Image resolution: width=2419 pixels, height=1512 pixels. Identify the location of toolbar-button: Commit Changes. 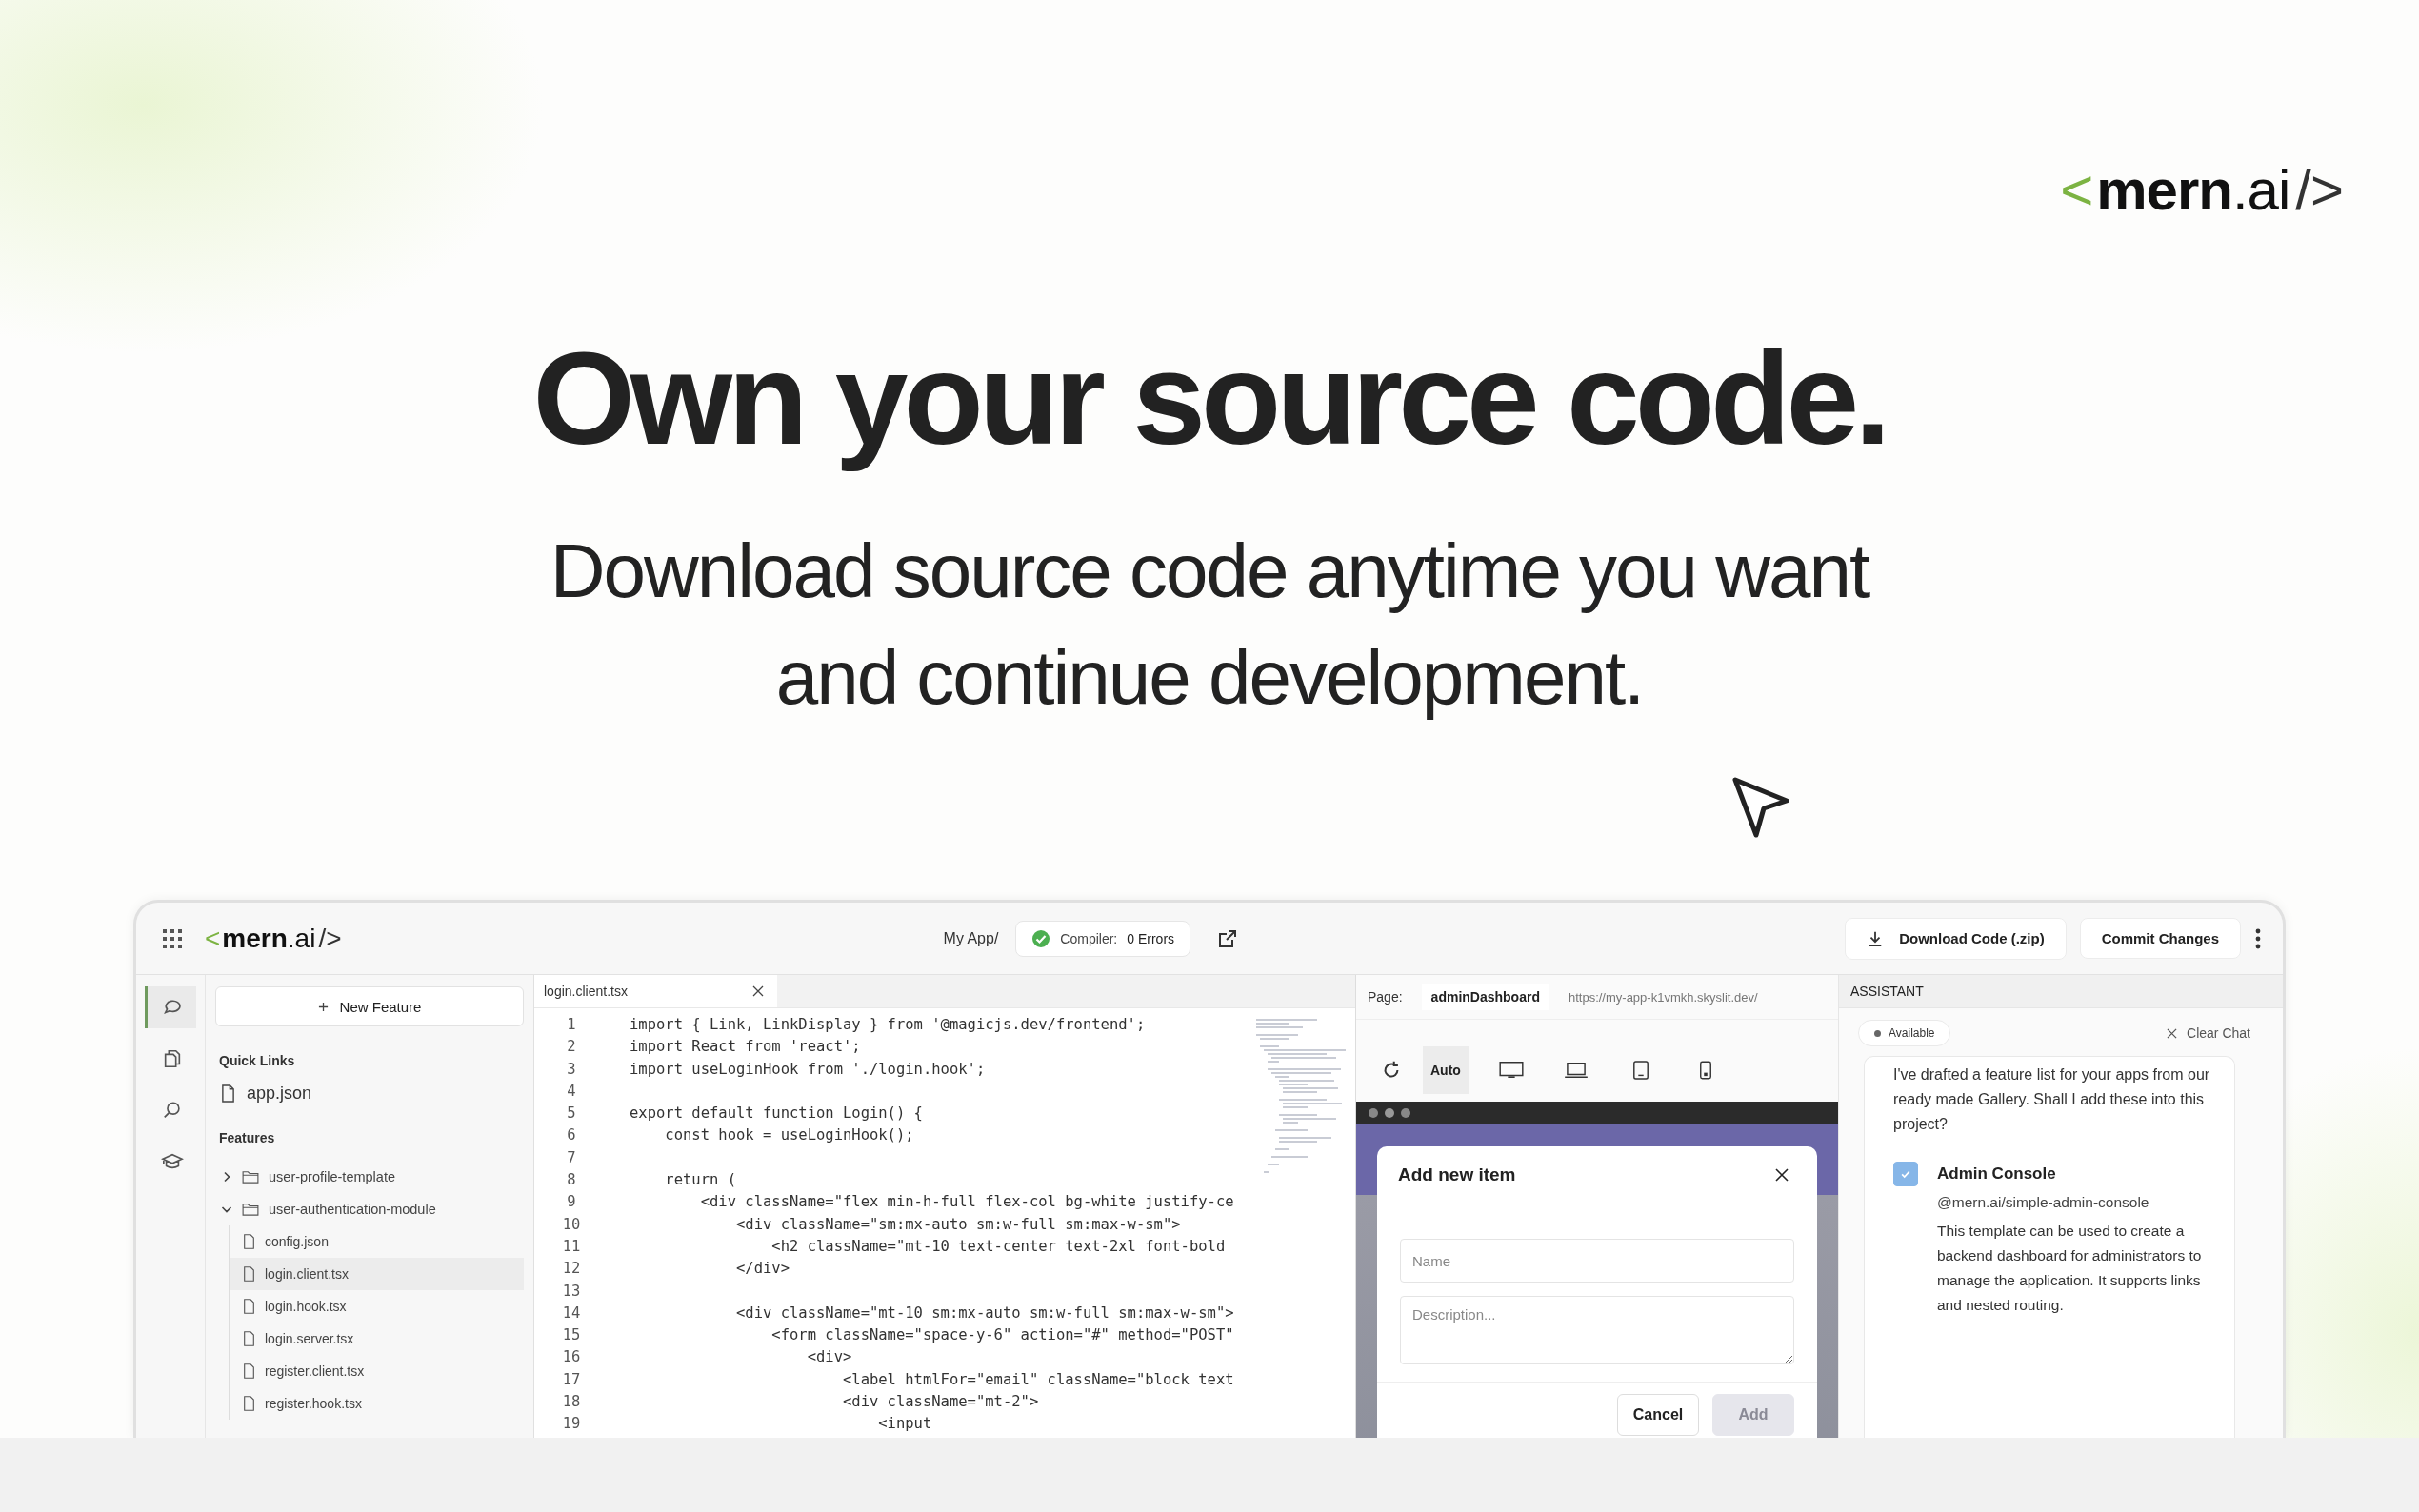
(2160, 938).